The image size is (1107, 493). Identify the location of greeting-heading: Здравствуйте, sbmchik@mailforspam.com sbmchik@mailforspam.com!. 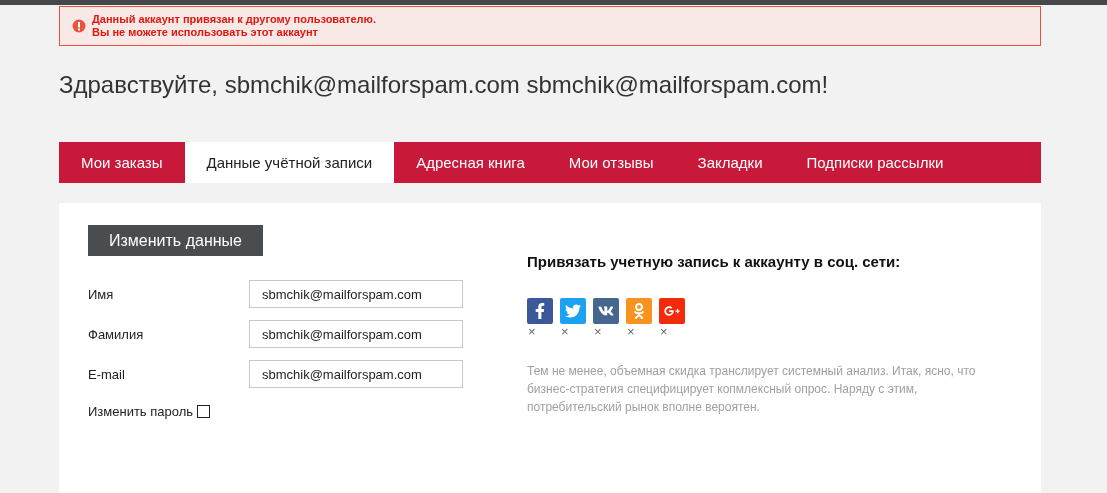
(444, 85).